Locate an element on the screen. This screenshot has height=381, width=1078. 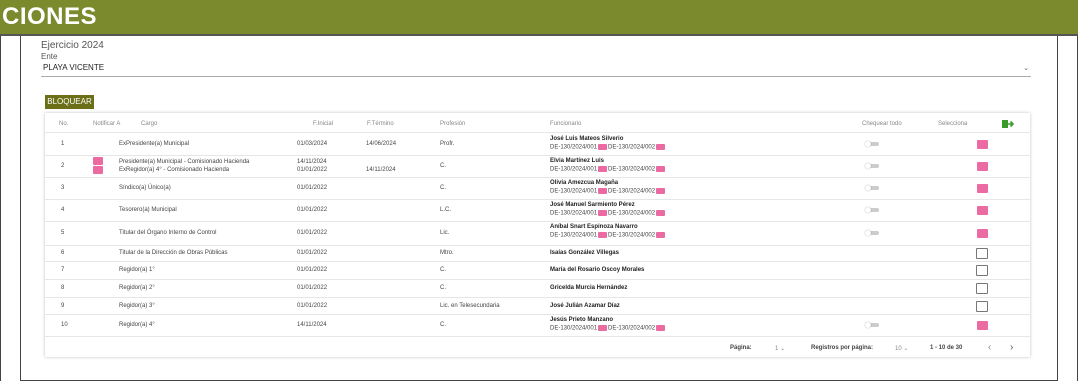
cargo-text: ExPresidente(a) Municipal is located at coordinates (154, 144).